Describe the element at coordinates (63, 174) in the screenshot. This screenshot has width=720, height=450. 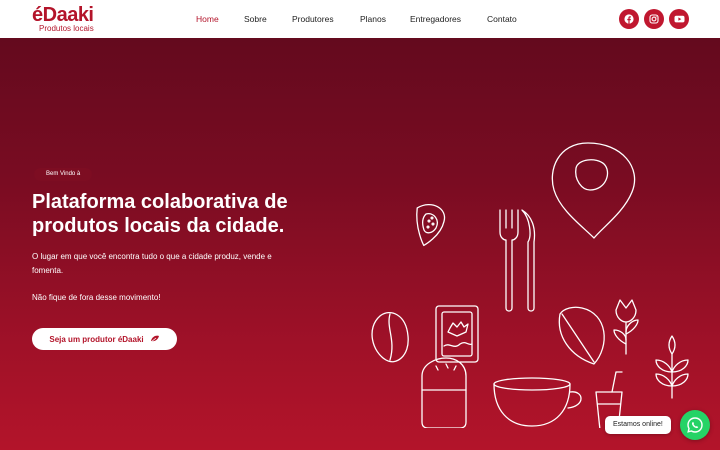
I see `welcome-badge: Bem Vindo à` at that location.